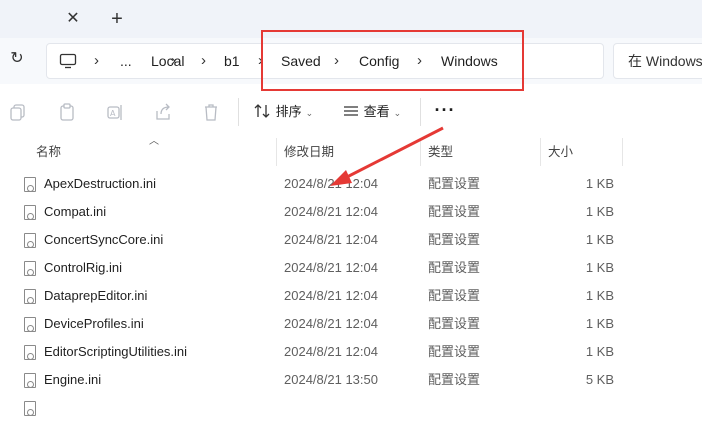  What do you see at coordinates (657, 61) in the screenshot?
I see `search-input: 在 Windows` at bounding box center [657, 61].